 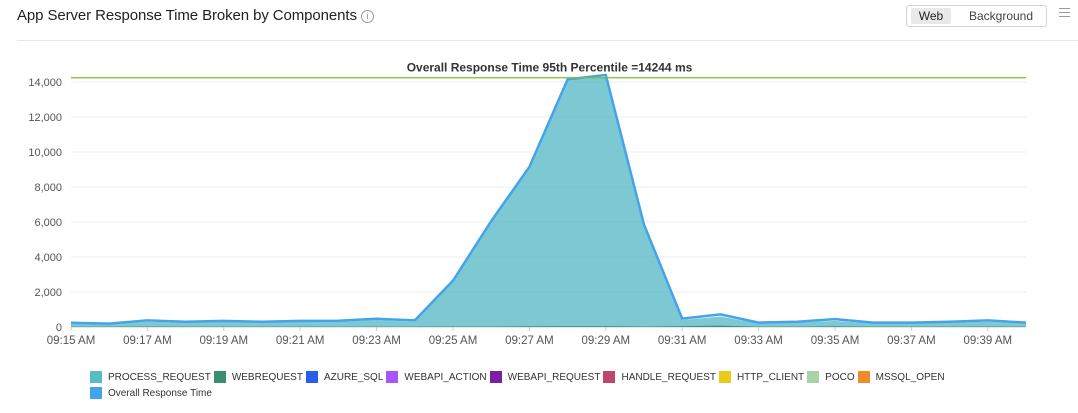 I want to click on legend-label: POCO, so click(x=840, y=377).